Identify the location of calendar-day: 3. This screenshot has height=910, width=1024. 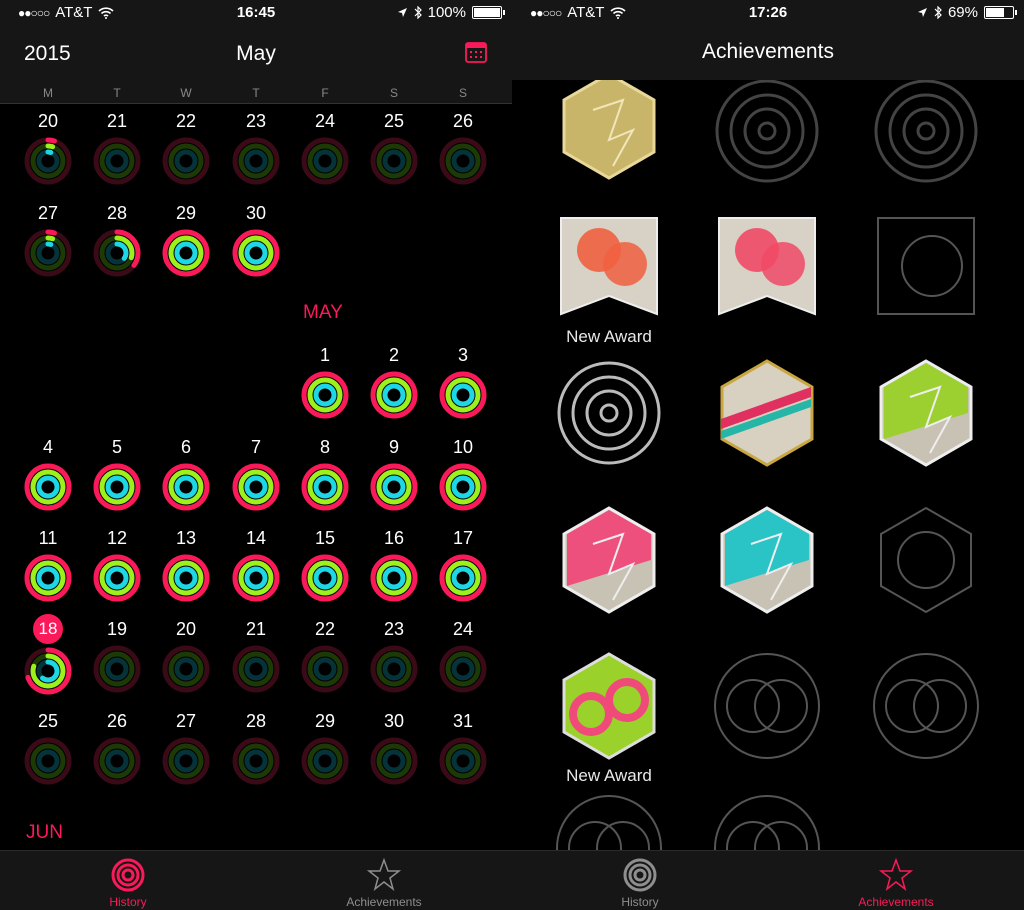
(463, 381).